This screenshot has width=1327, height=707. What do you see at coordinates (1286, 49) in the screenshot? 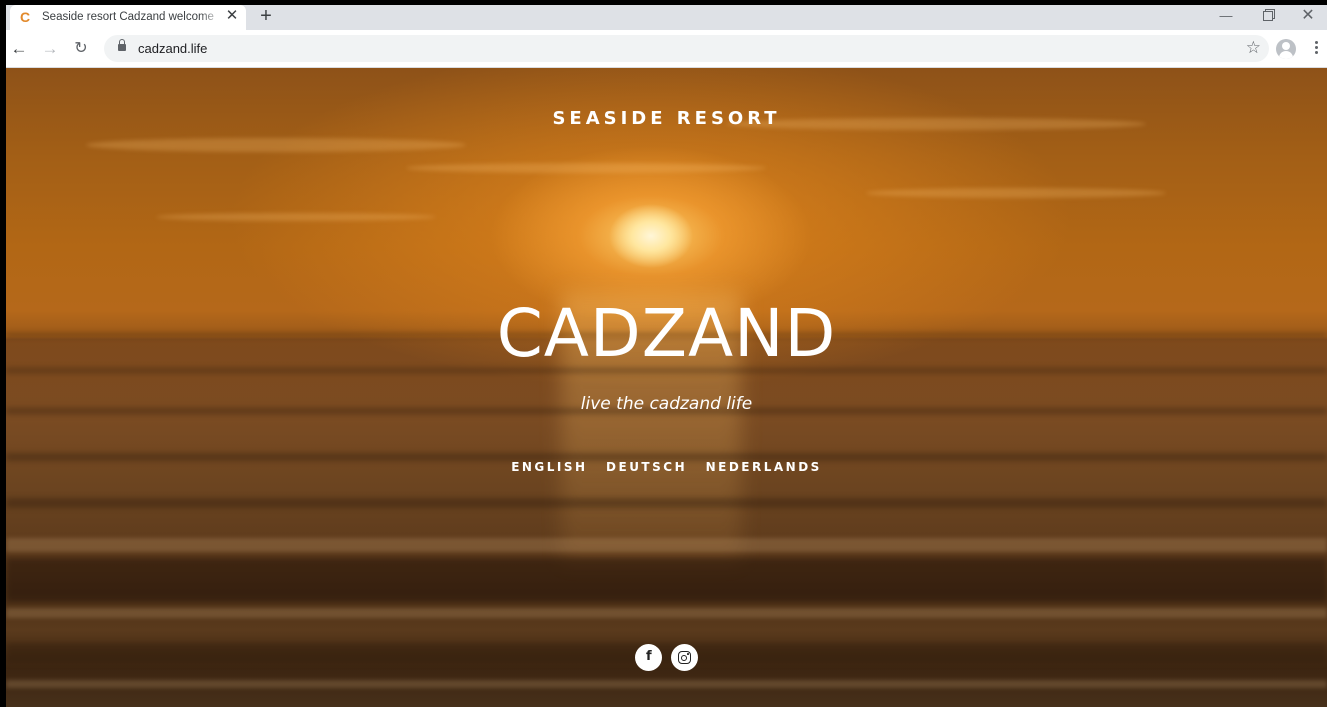
I see `profile-avatar-icon` at bounding box center [1286, 49].